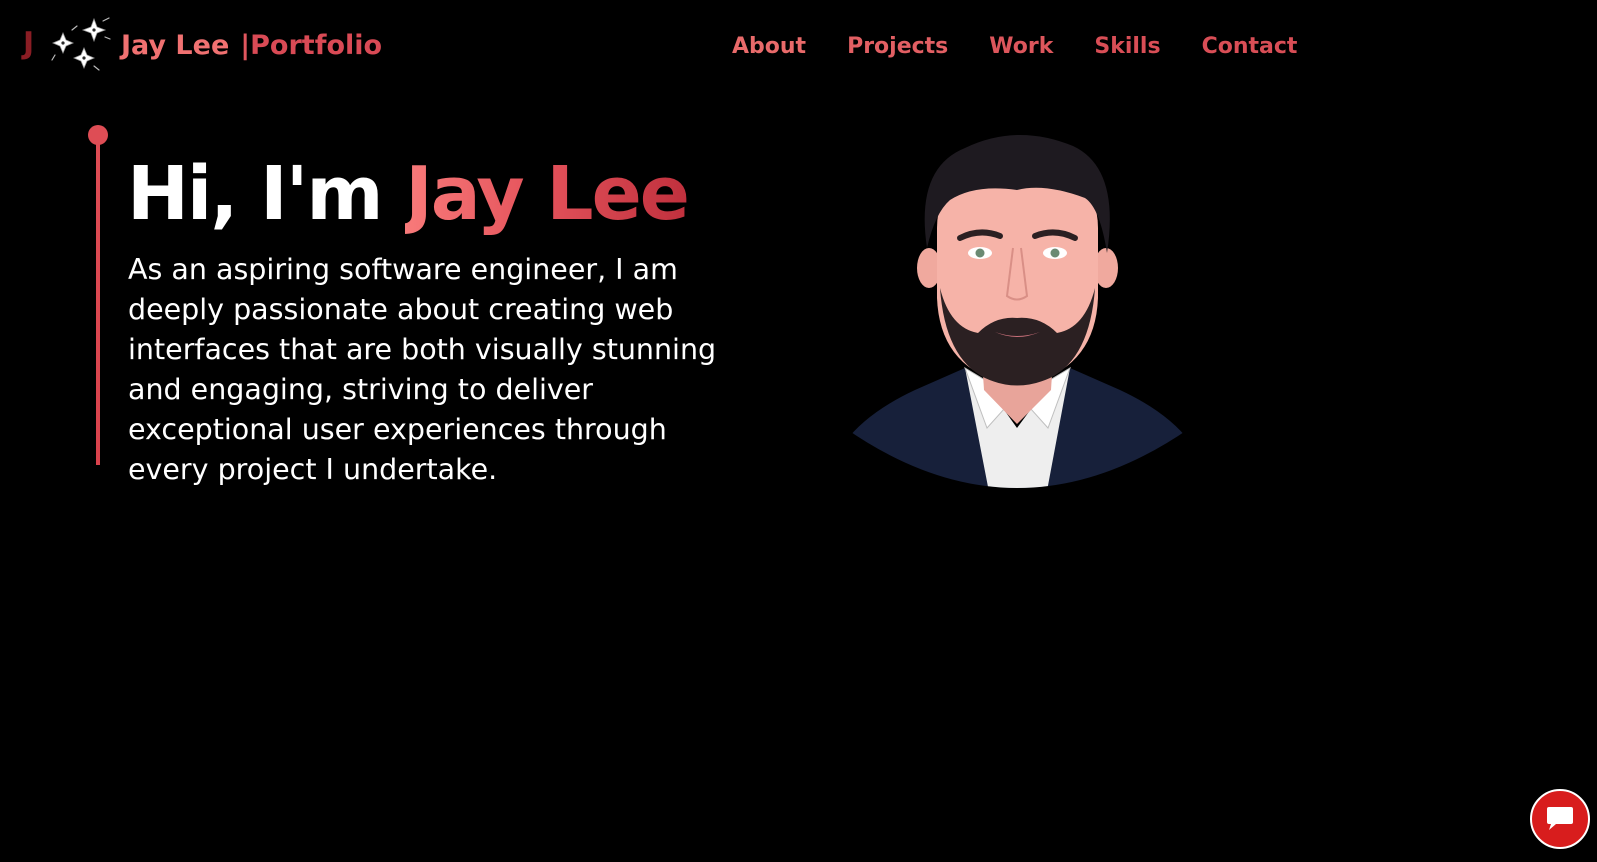 This screenshot has width=1597, height=862. What do you see at coordinates (28, 44) in the screenshot?
I see `logo-letter: J` at bounding box center [28, 44].